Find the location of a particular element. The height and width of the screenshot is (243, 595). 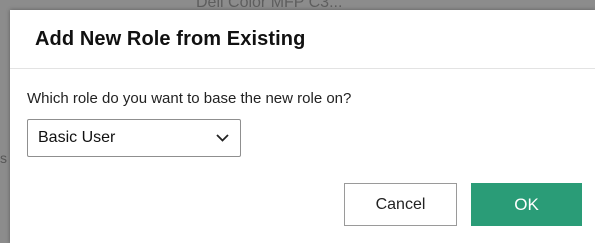

dialog-footer: Cancel OK is located at coordinates (463, 204).